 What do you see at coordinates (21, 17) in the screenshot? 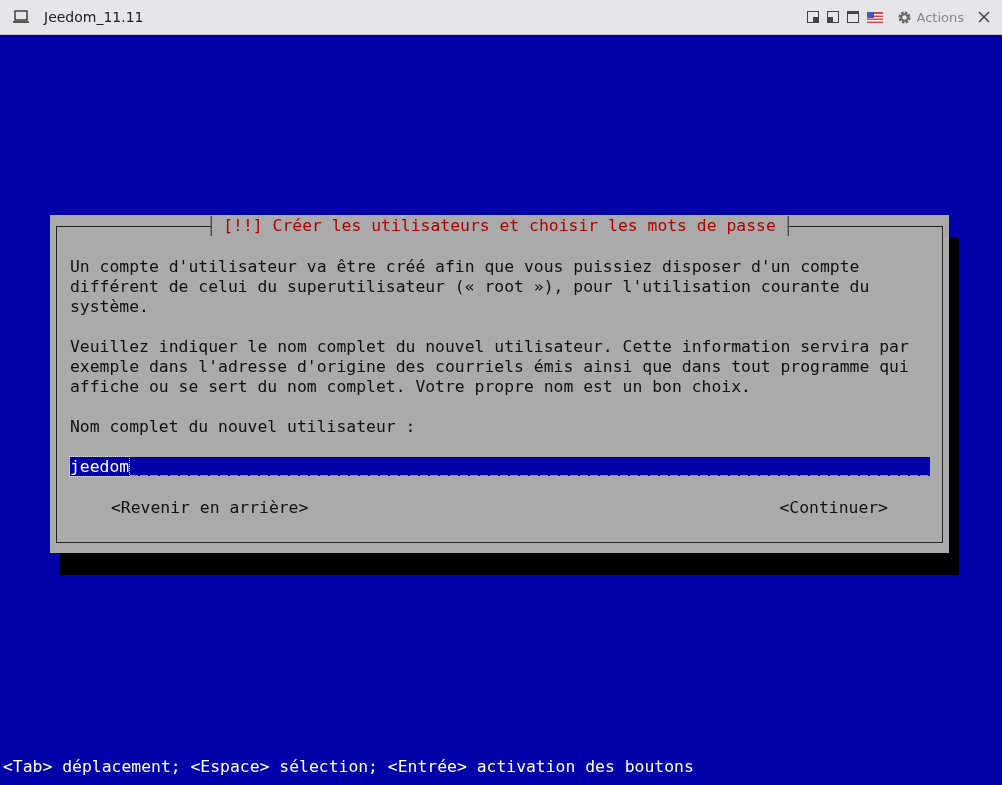
I see `laptop-icon` at bounding box center [21, 17].